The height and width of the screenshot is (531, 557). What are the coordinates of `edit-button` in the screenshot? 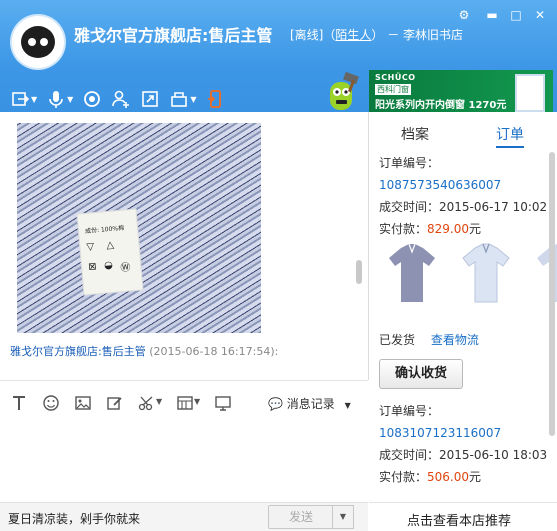 It's located at (115, 403).